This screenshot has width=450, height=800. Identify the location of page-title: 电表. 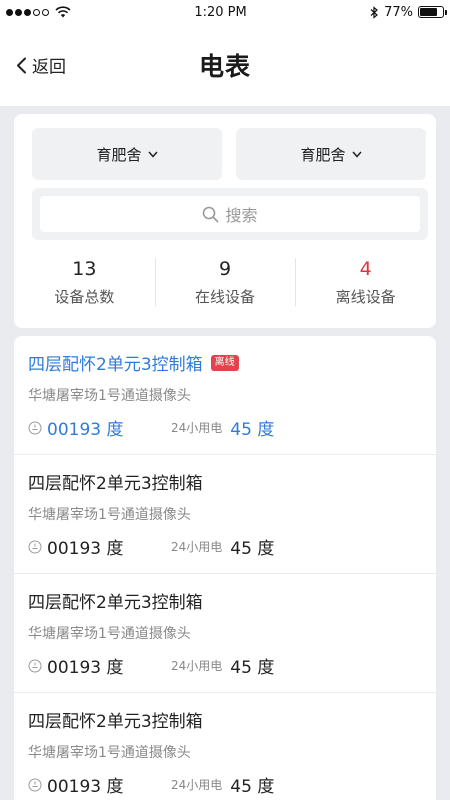
(224, 66).